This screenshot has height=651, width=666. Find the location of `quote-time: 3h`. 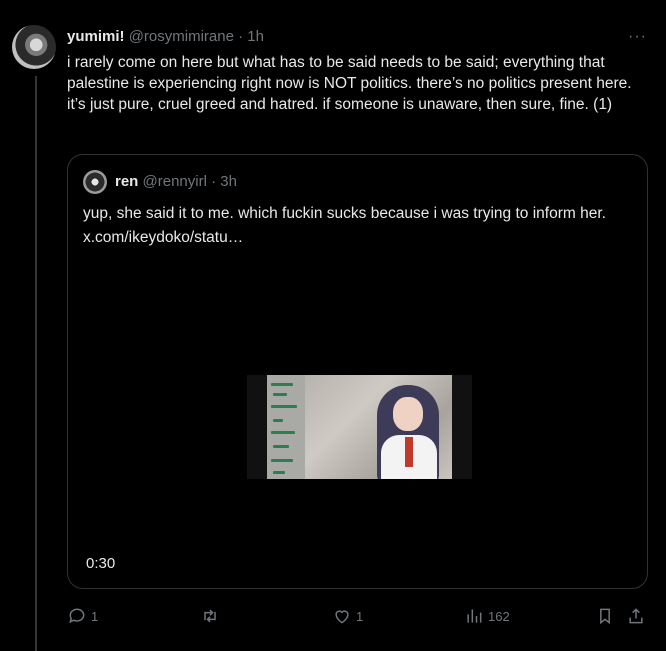

quote-time: 3h is located at coordinates (228, 181).